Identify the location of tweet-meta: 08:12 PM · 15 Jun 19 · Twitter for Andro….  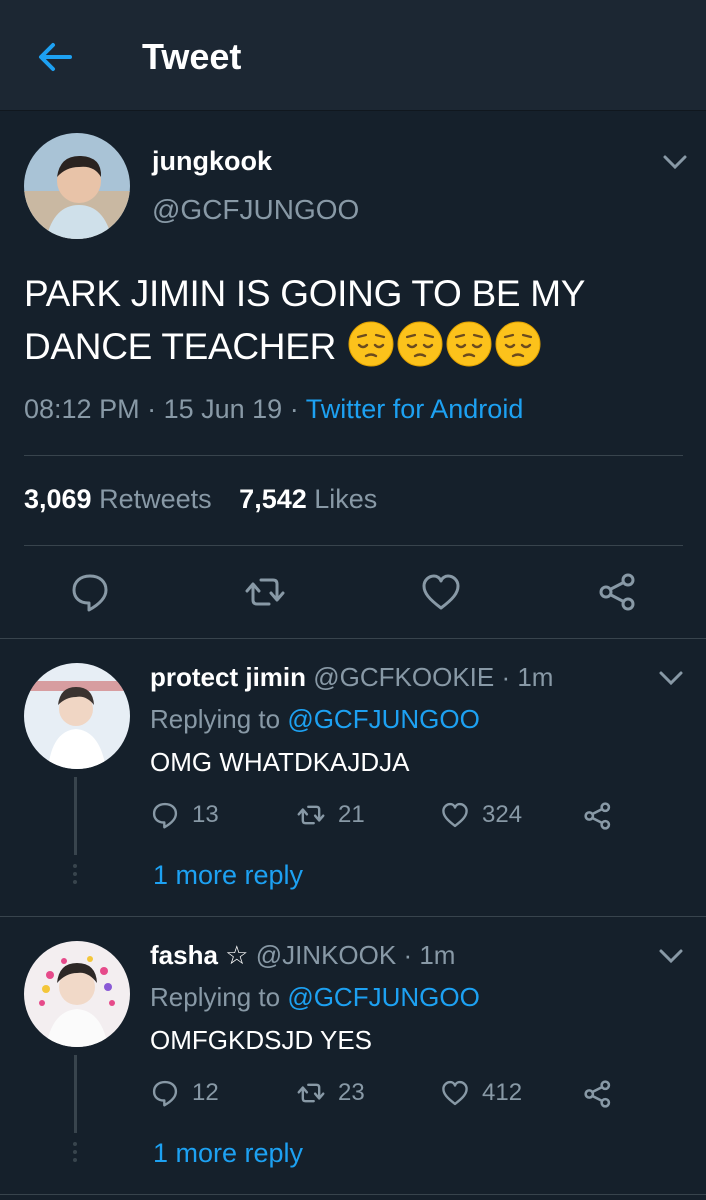
(273, 409).